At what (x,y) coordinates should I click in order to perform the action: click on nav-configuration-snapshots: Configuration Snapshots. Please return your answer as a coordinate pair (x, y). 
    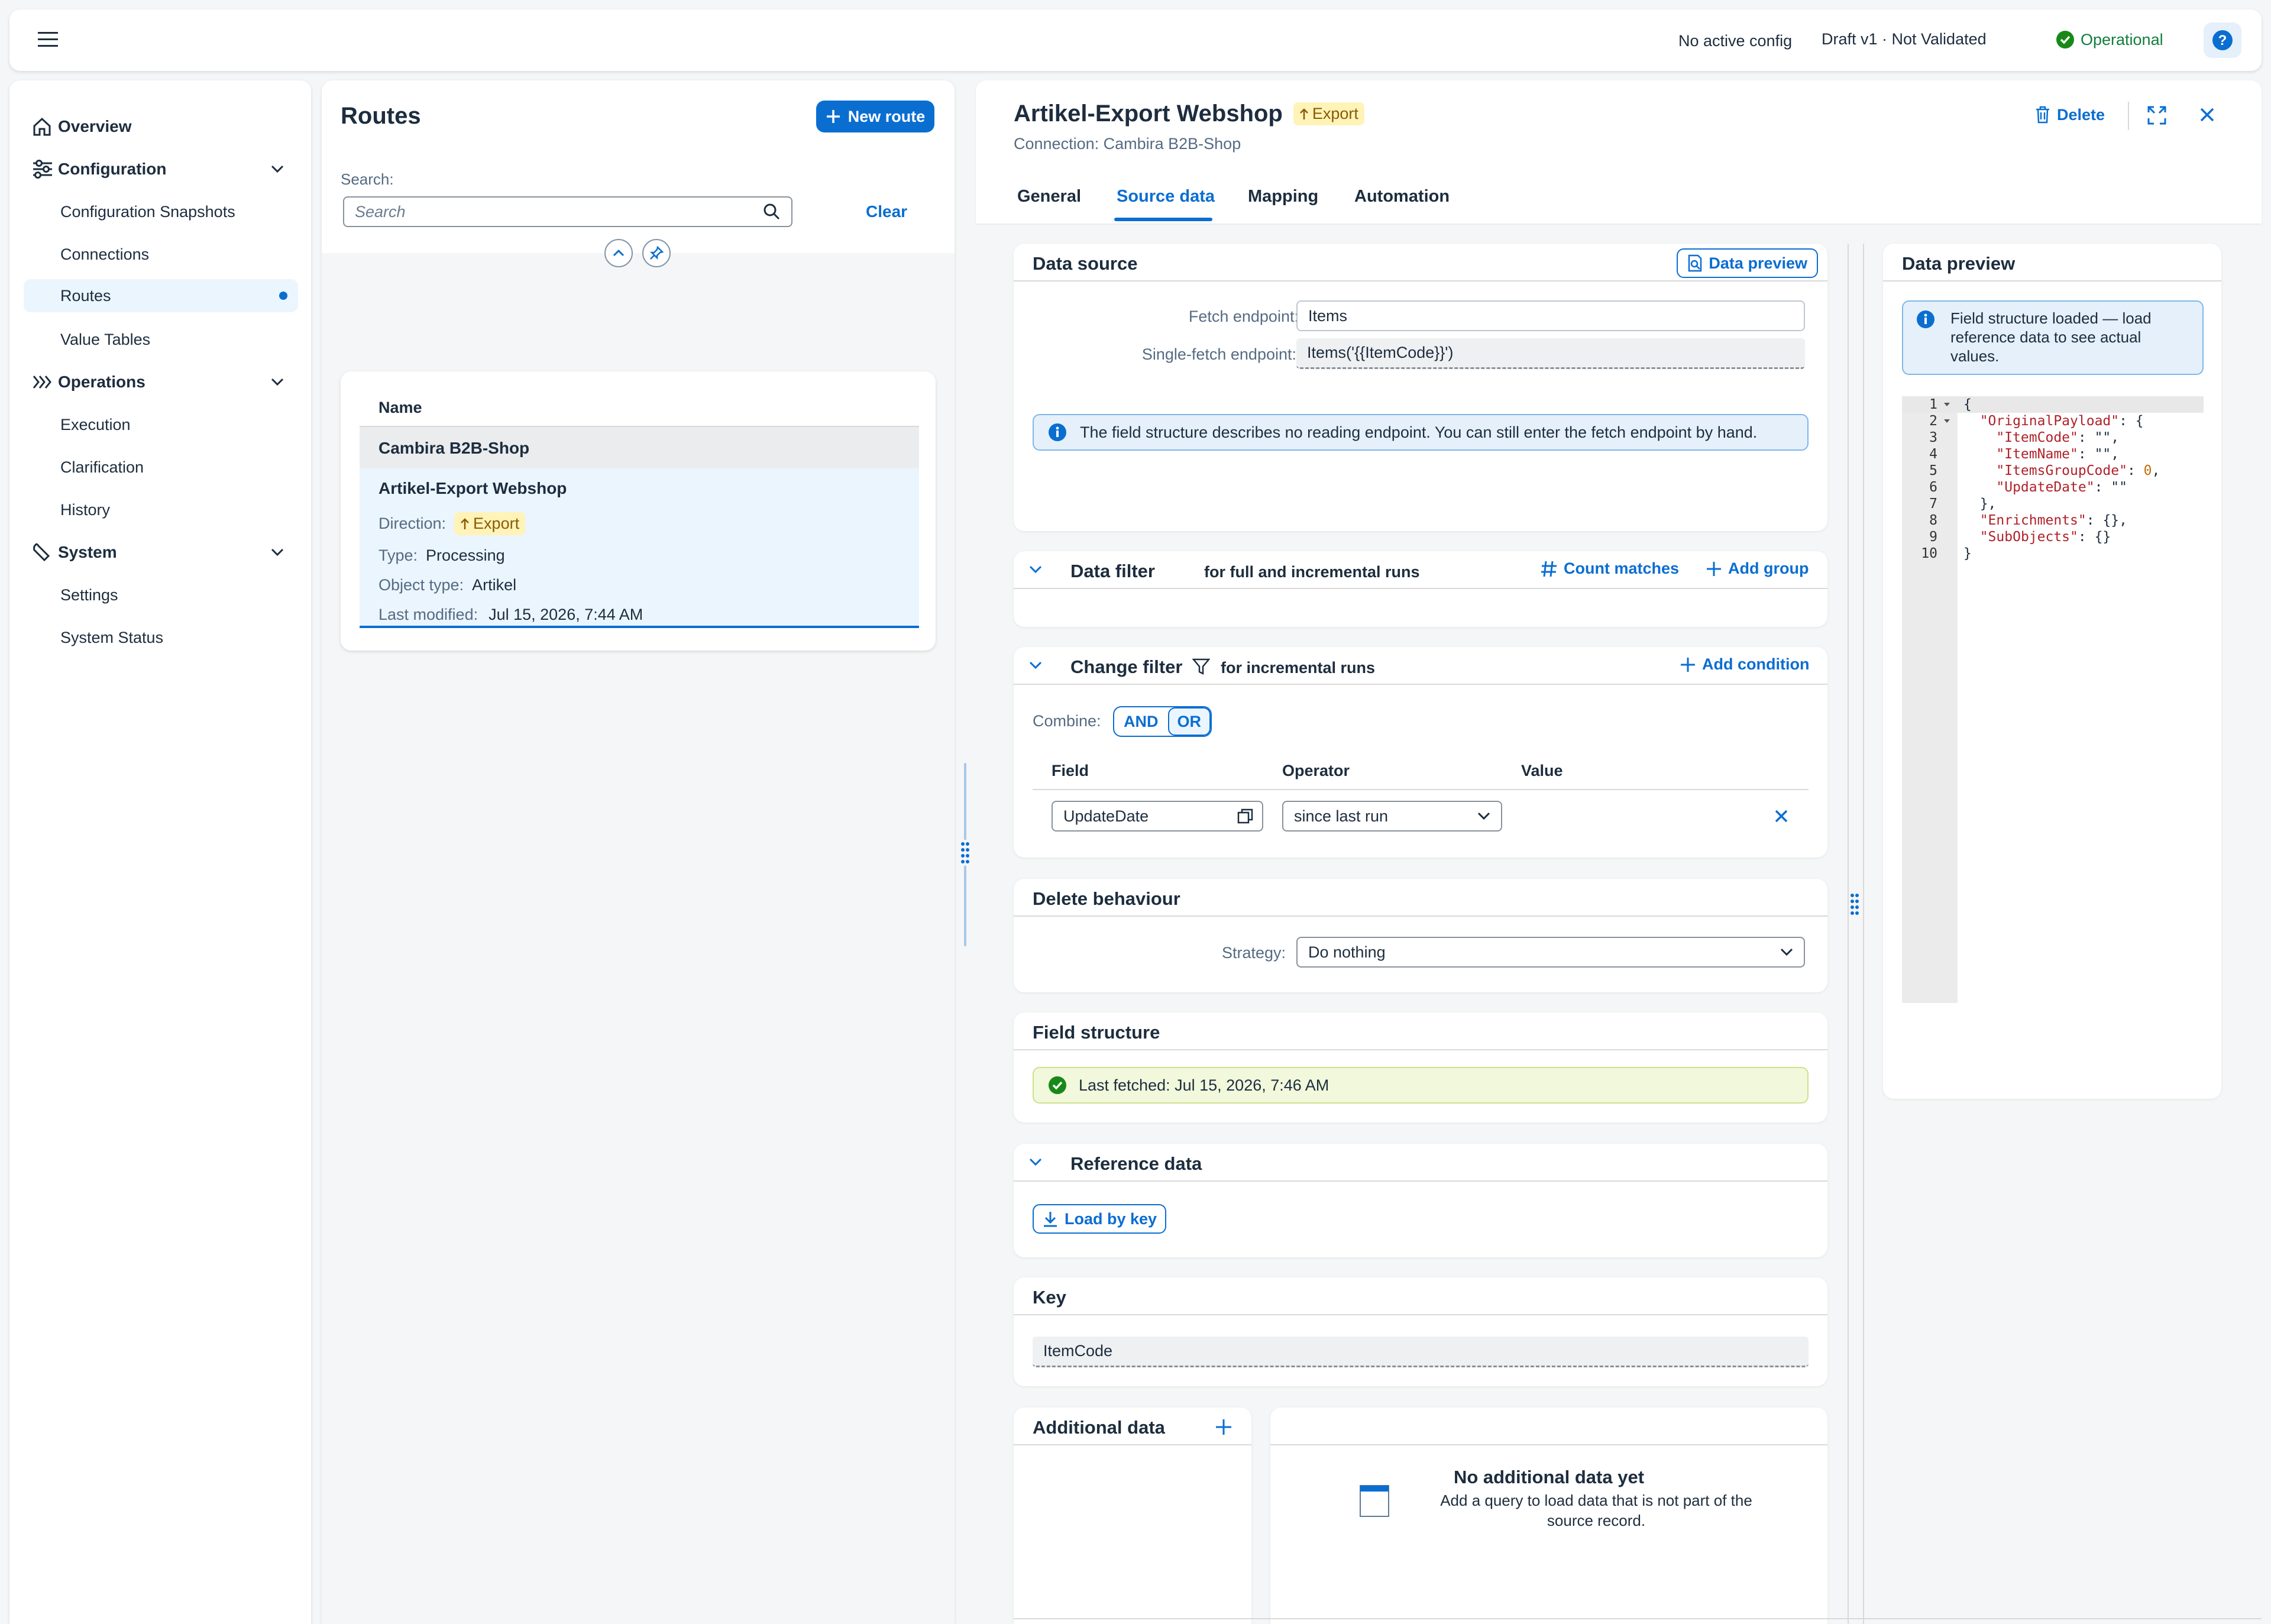
    Looking at the image, I should click on (161, 212).